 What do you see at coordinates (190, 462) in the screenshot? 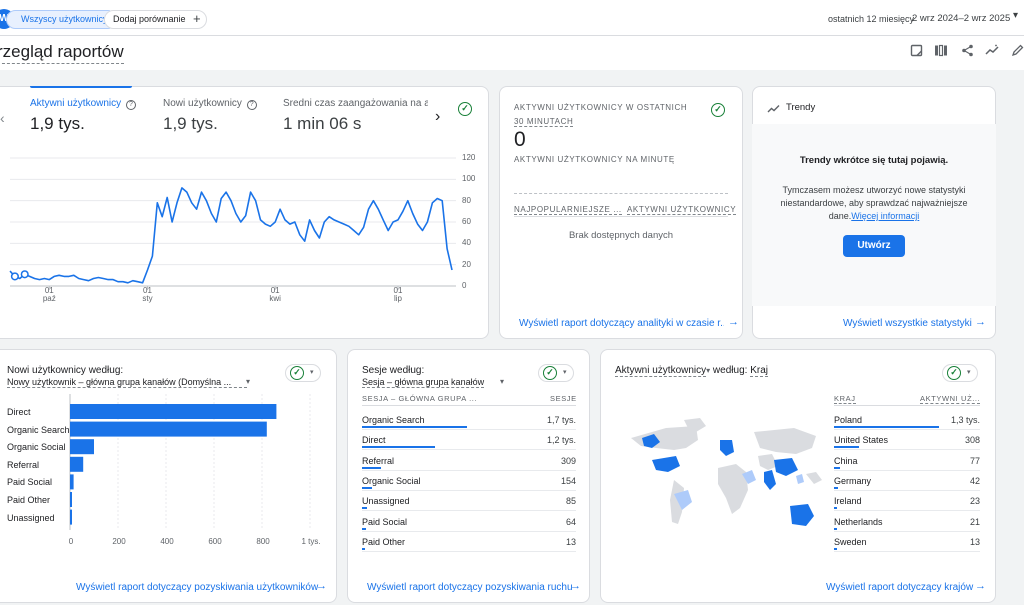
I see `new-users-bar-chart` at bounding box center [190, 462].